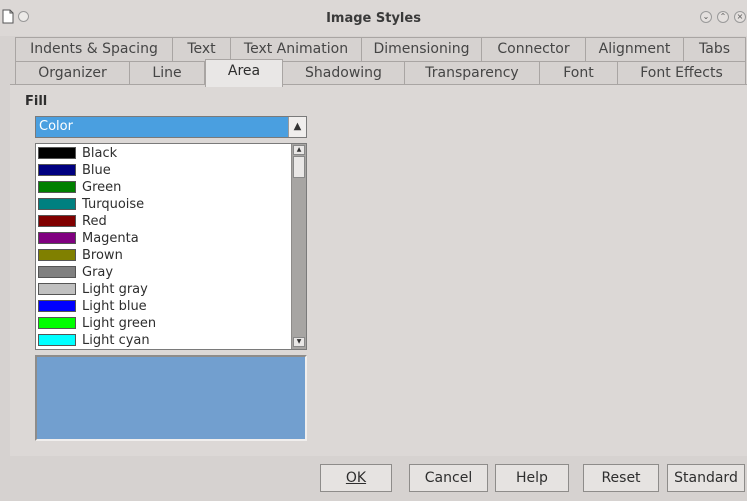 The width and height of the screenshot is (747, 501). Describe the element at coordinates (682, 73) in the screenshot. I see `tab-font-effects: Font Effects` at that location.